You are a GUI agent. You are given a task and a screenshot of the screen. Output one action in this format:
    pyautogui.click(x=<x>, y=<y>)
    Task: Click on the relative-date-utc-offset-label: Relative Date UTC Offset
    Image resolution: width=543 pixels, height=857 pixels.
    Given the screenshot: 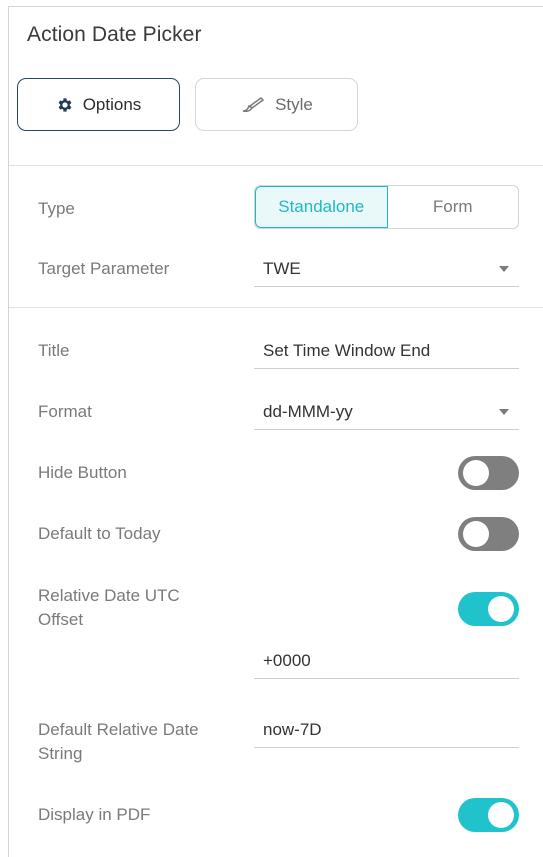 What is the action you would take?
    pyautogui.click(x=109, y=608)
    